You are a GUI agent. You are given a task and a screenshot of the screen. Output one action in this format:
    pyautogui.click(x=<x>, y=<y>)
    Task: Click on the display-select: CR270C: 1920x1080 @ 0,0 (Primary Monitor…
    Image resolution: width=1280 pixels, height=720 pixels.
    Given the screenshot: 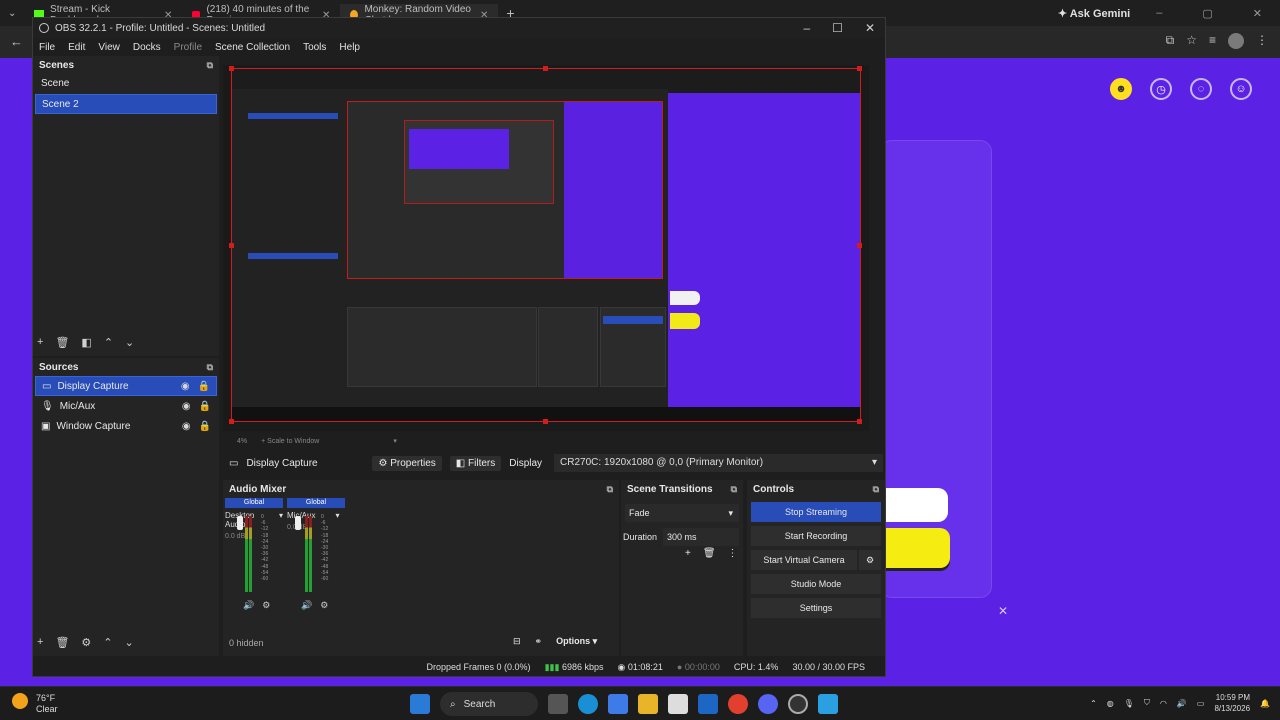 What is the action you would take?
    pyautogui.click(x=718, y=463)
    